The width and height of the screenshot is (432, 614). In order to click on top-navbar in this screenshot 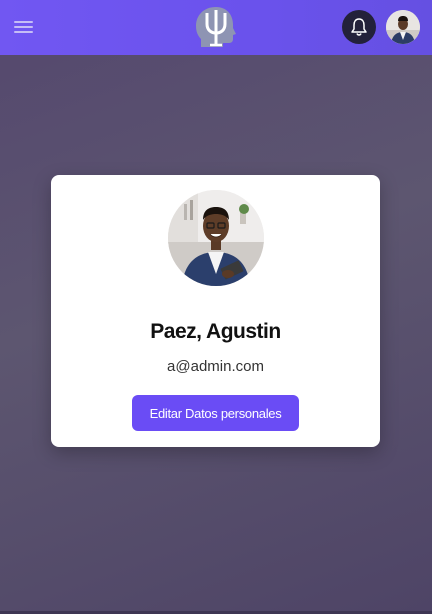, I will do `click(216, 27)`.